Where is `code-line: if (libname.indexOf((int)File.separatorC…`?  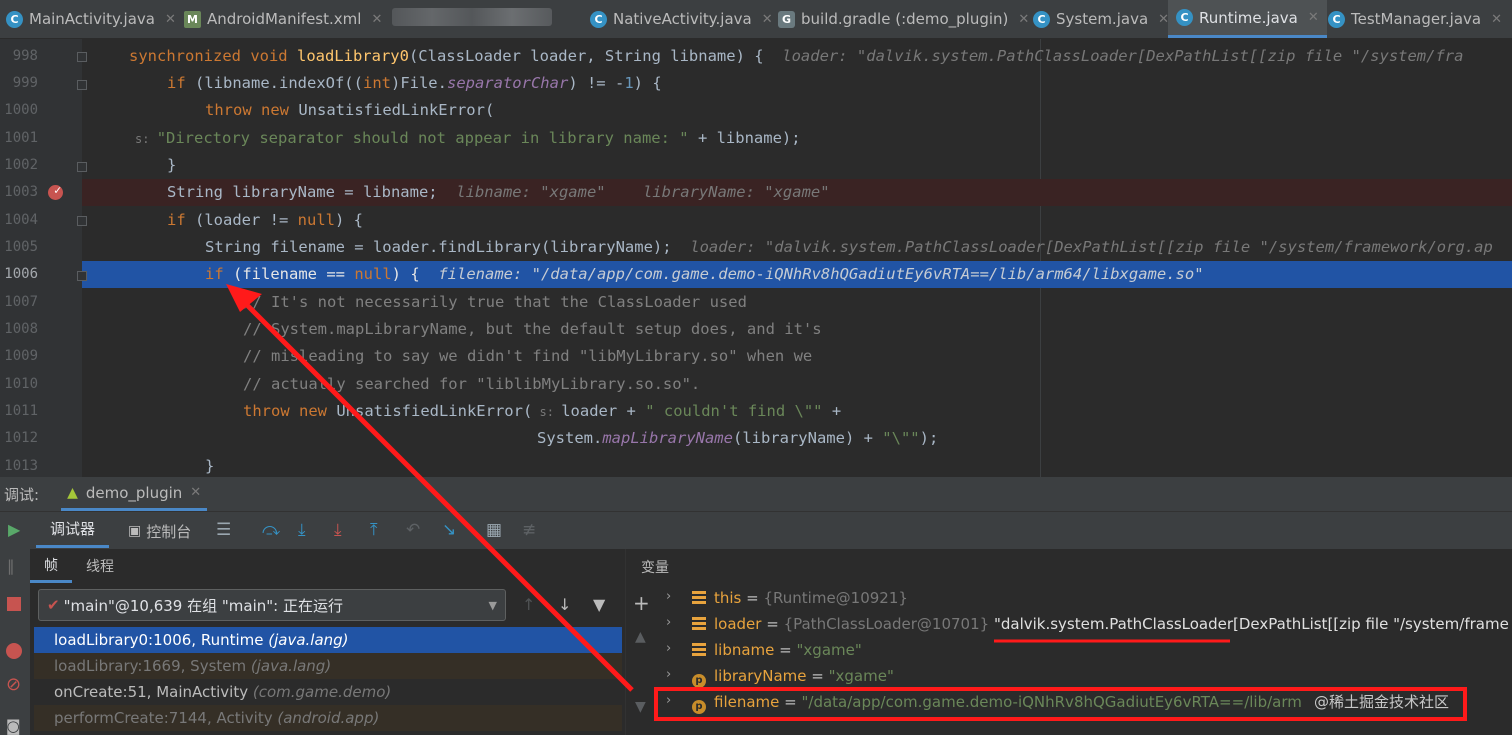
code-line: if (libname.indexOf((int)File.separatorC… is located at coordinates (414, 83).